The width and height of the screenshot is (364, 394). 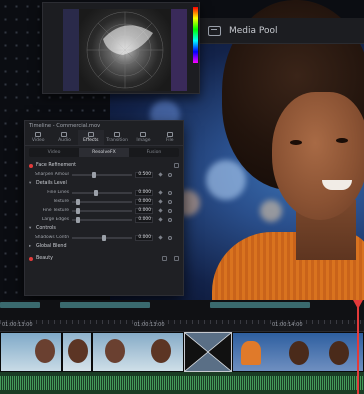 I want to click on transition-clip, so click(x=208, y=352).